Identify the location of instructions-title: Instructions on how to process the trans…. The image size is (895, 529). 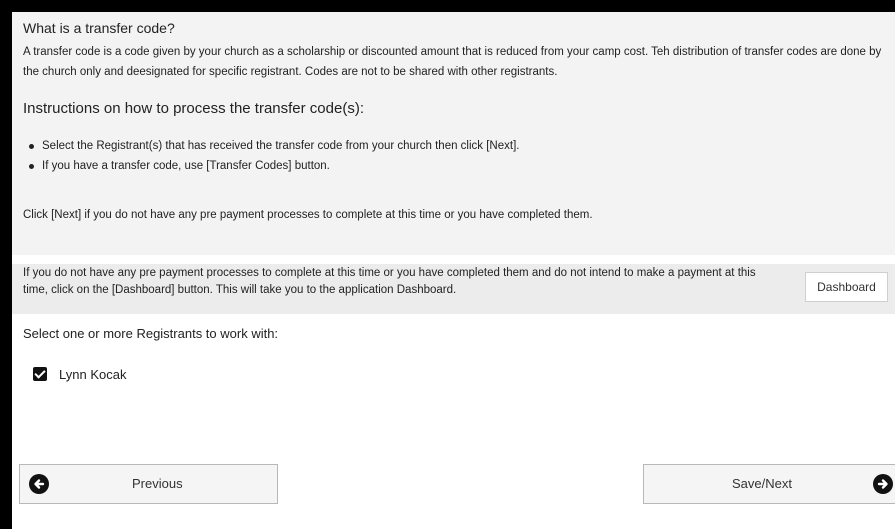
(193, 108).